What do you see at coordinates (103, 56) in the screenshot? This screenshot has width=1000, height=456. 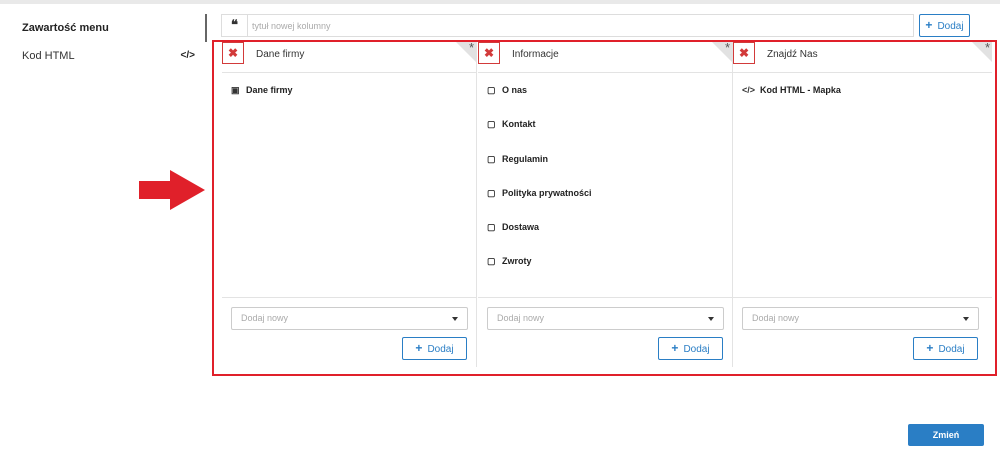 I see `sidebar-item-html-code: Kod HTML </>` at bounding box center [103, 56].